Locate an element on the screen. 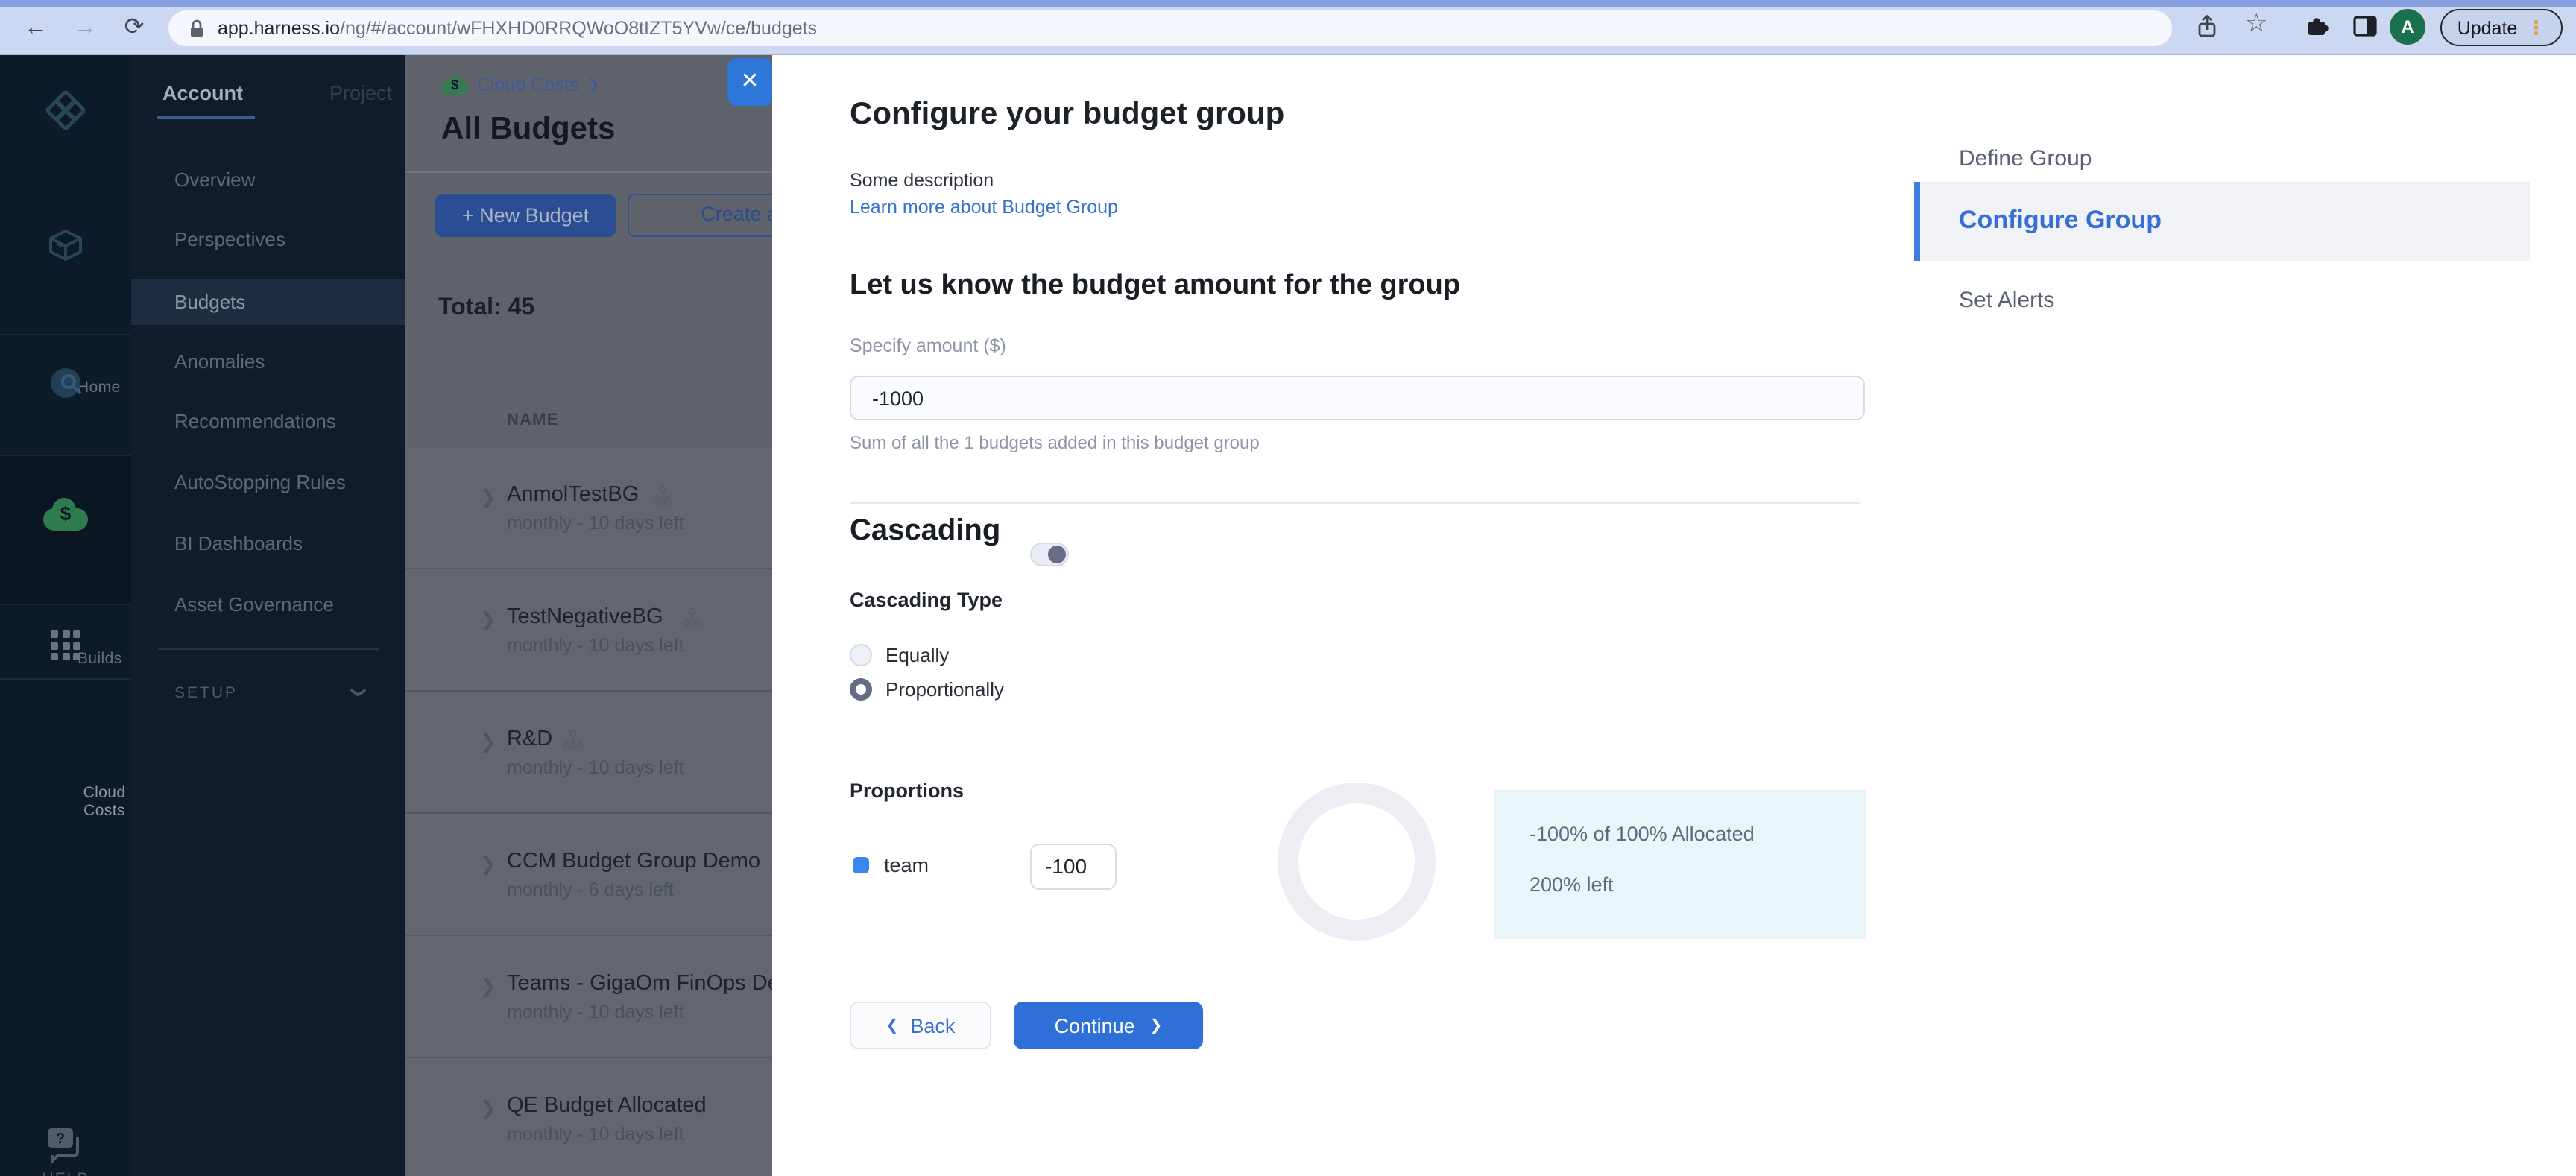 Image resolution: width=2576 pixels, height=1176 pixels. allocated-text: -100% of 100% Allocated is located at coordinates (1643, 834).